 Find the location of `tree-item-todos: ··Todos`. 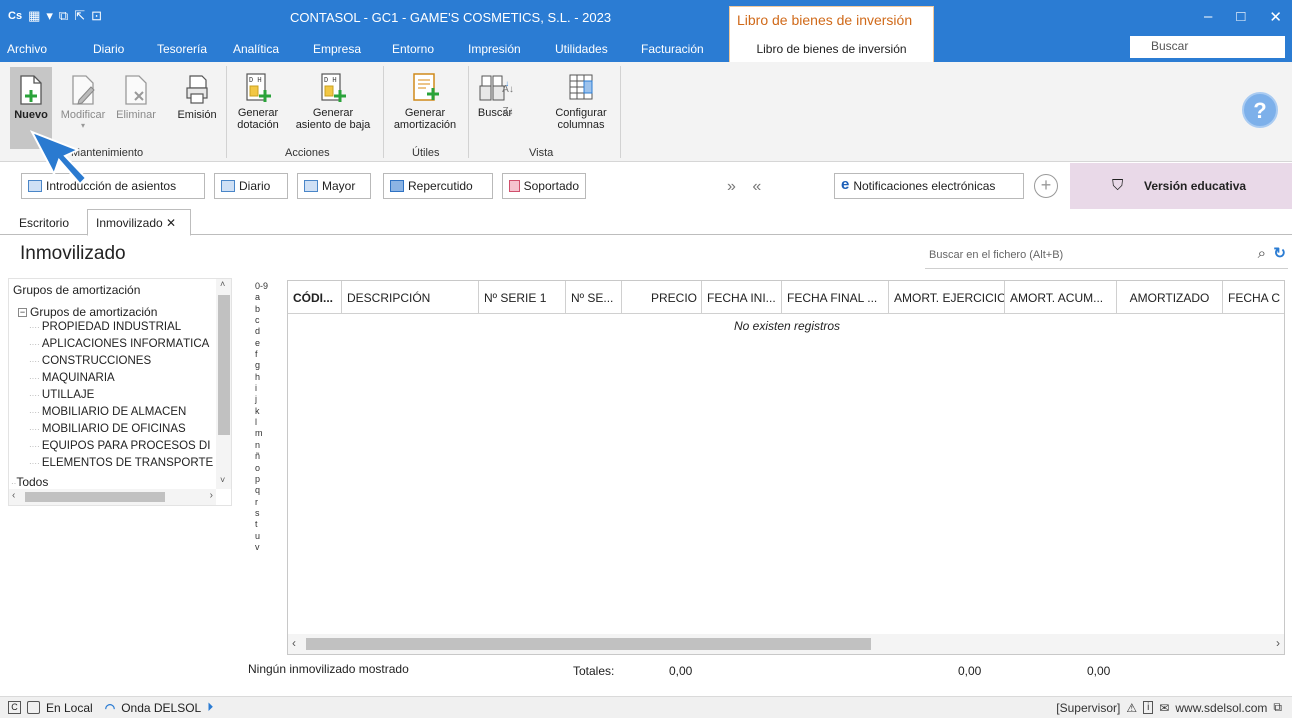

tree-item-todos: ··Todos is located at coordinates (29, 482).